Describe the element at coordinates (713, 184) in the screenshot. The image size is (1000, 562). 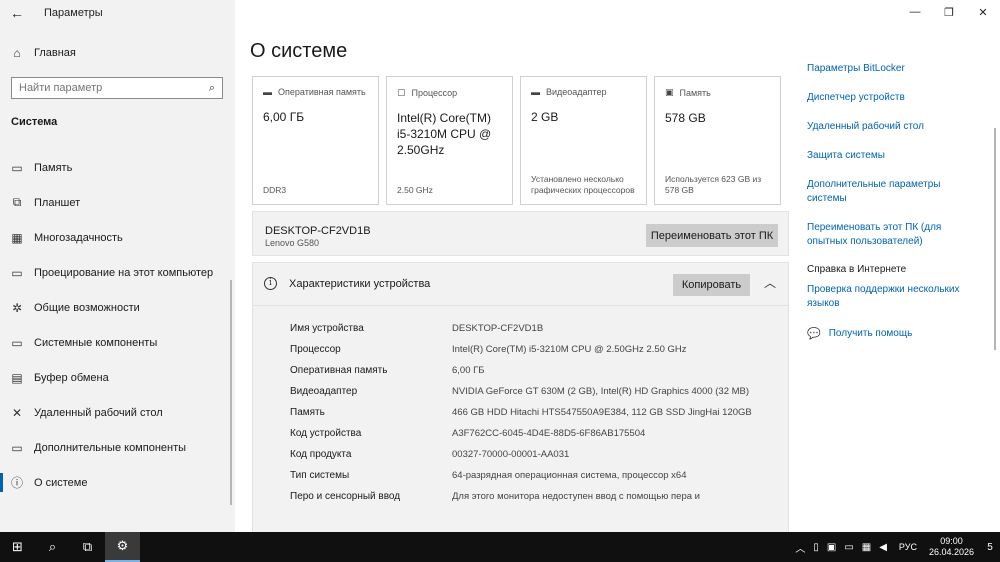
I see `card-footer: Используется 623 GB из 578 GB` at that location.